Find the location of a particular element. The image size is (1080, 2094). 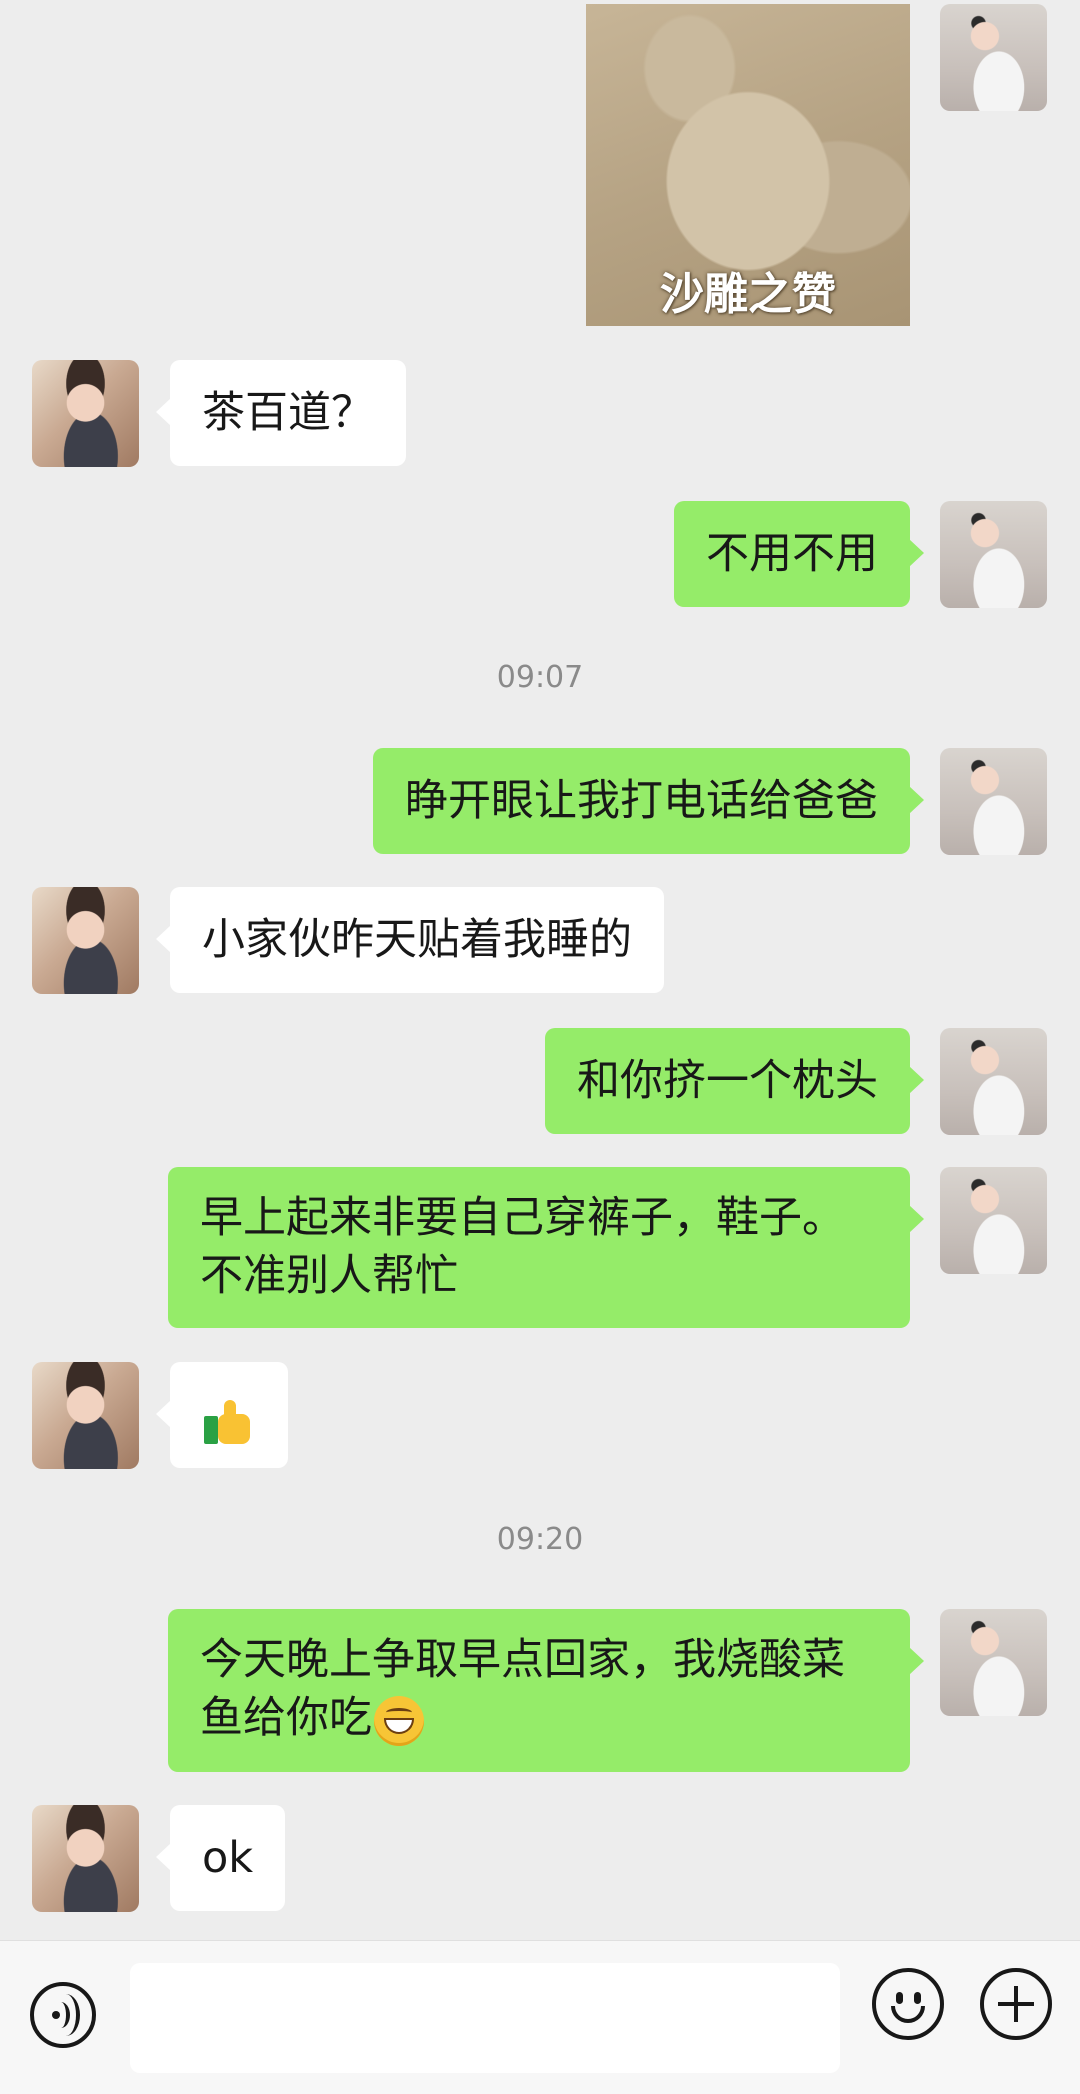

voice-icon is located at coordinates (63, 2015).